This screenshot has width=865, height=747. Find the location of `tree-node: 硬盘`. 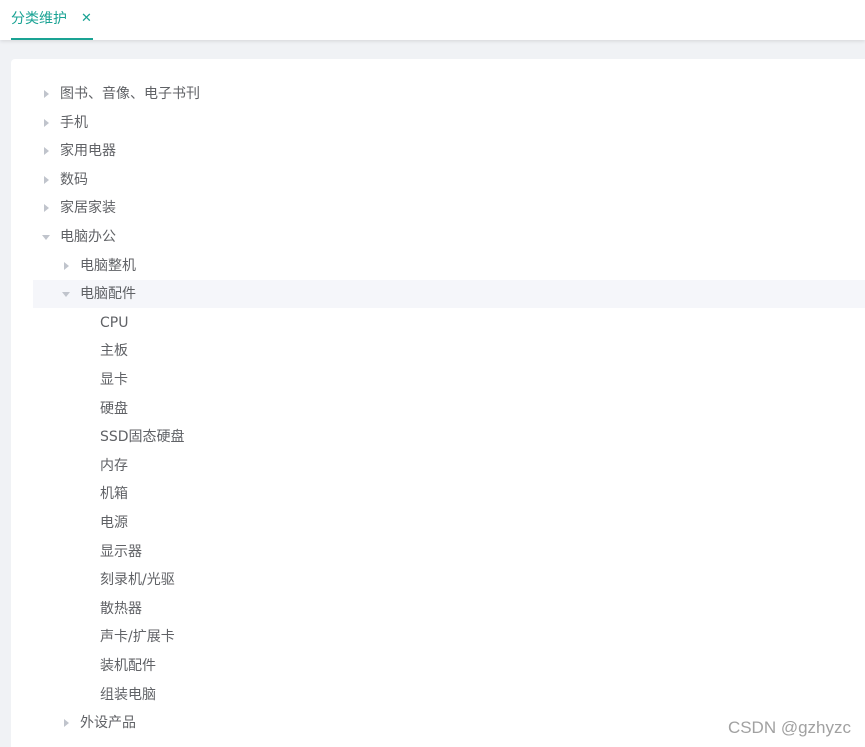

tree-node: 硬盘 is located at coordinates (449, 409).